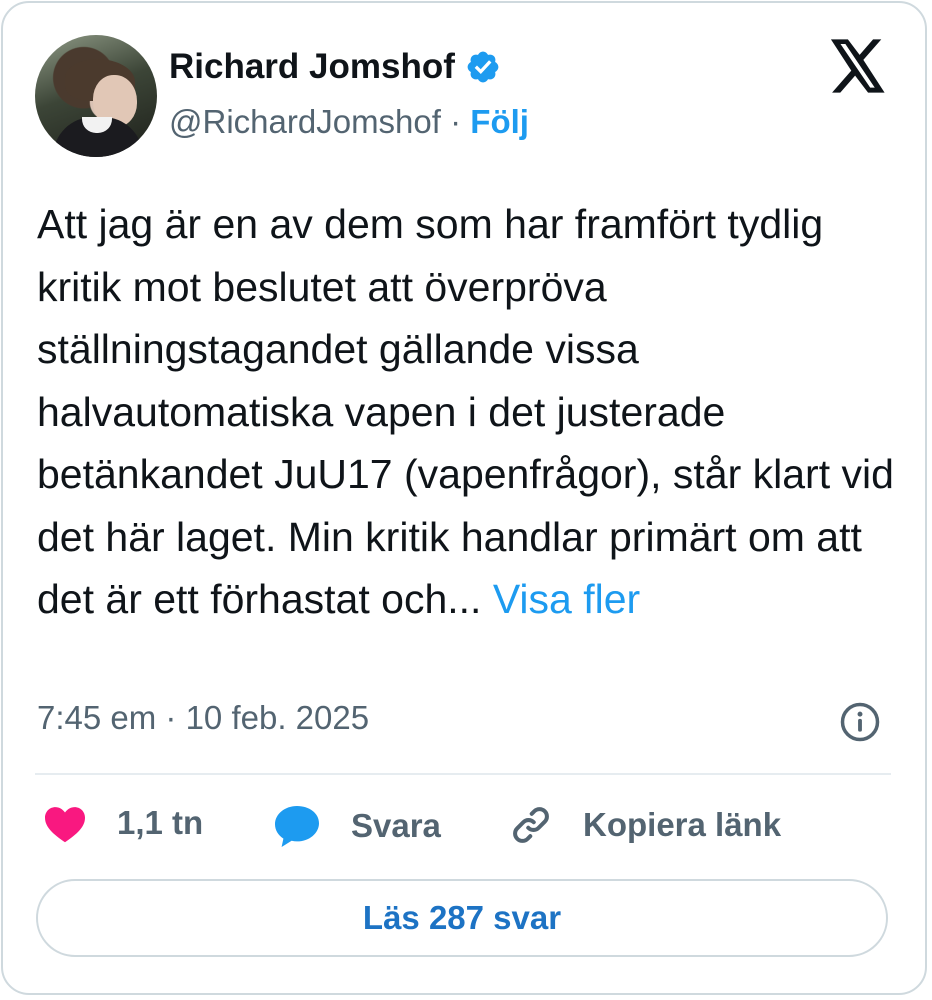  What do you see at coordinates (305, 121) in the screenshot?
I see `author-handle: @RichardJomshof` at bounding box center [305, 121].